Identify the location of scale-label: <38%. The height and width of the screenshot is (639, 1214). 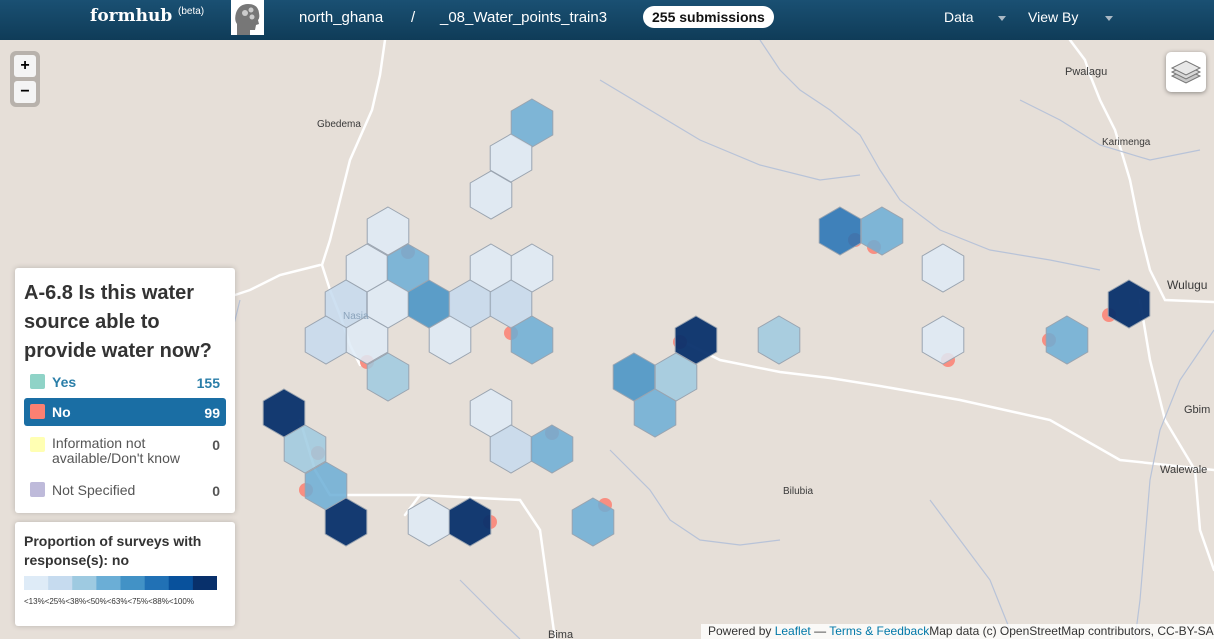
(76, 601).